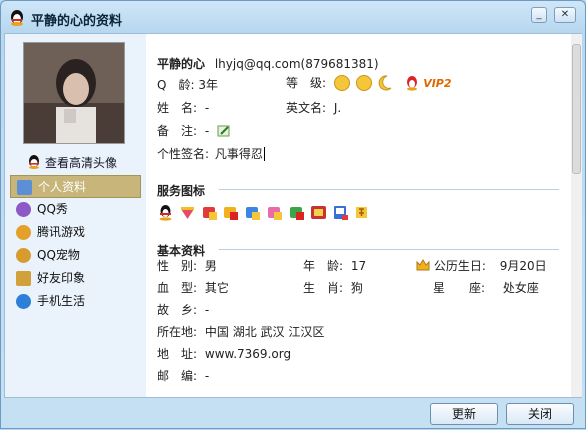 The width and height of the screenshot is (586, 430). I want to click on blood-type-row: 血 型: 其它, so click(193, 287).